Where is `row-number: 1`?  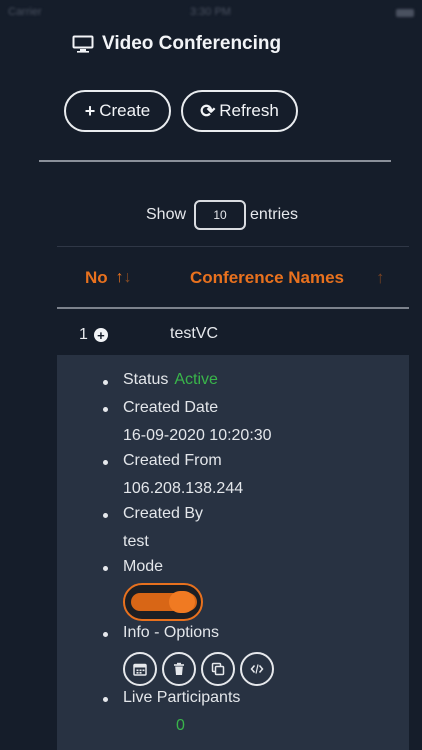 row-number: 1 is located at coordinates (83, 334).